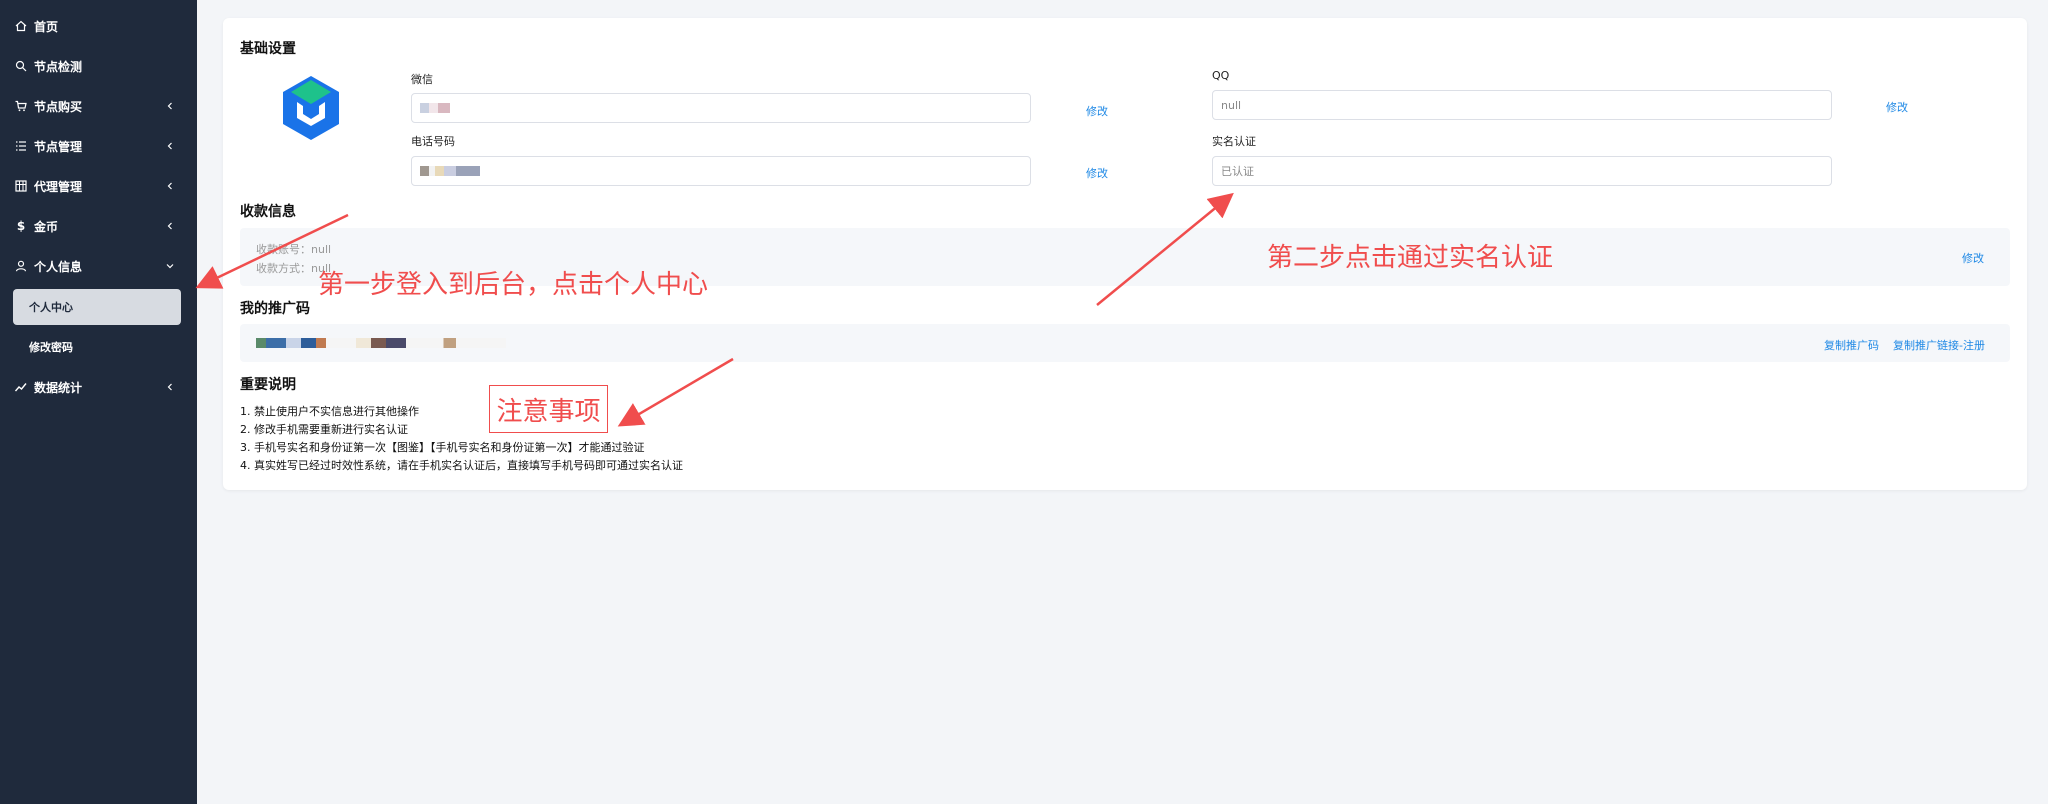 This screenshot has width=2048, height=804. I want to click on home-icon, so click(21, 26).